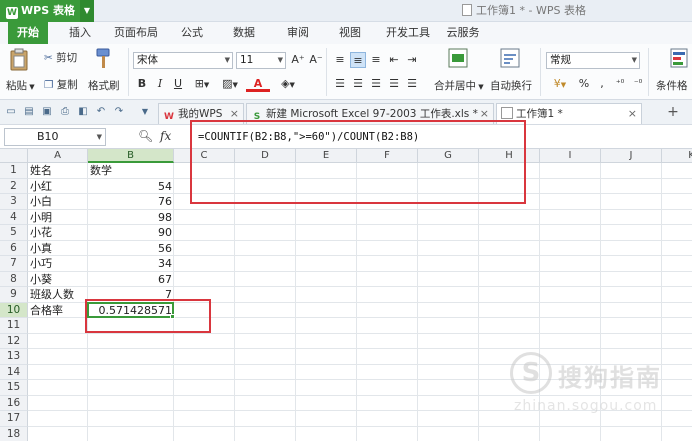 The image size is (692, 441). What do you see at coordinates (14, 419) in the screenshot?
I see `row-header-17: 17` at bounding box center [14, 419].